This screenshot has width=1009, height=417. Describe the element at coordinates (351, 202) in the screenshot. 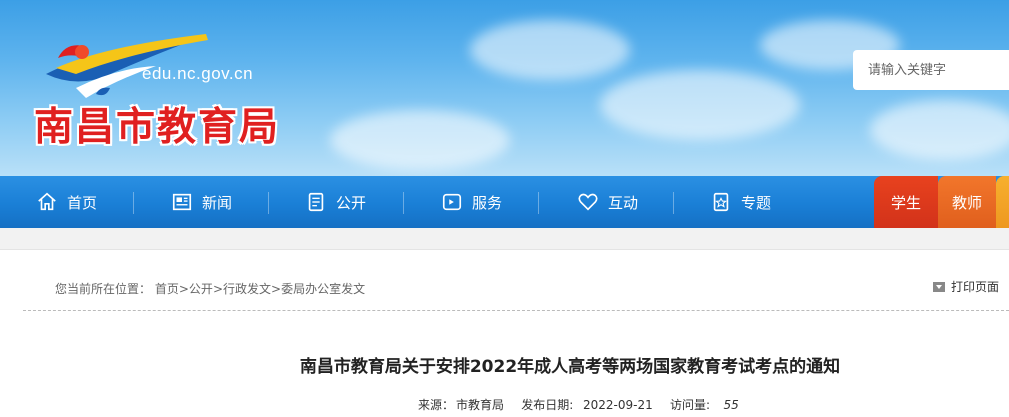

I see `nav-label: 公开` at that location.